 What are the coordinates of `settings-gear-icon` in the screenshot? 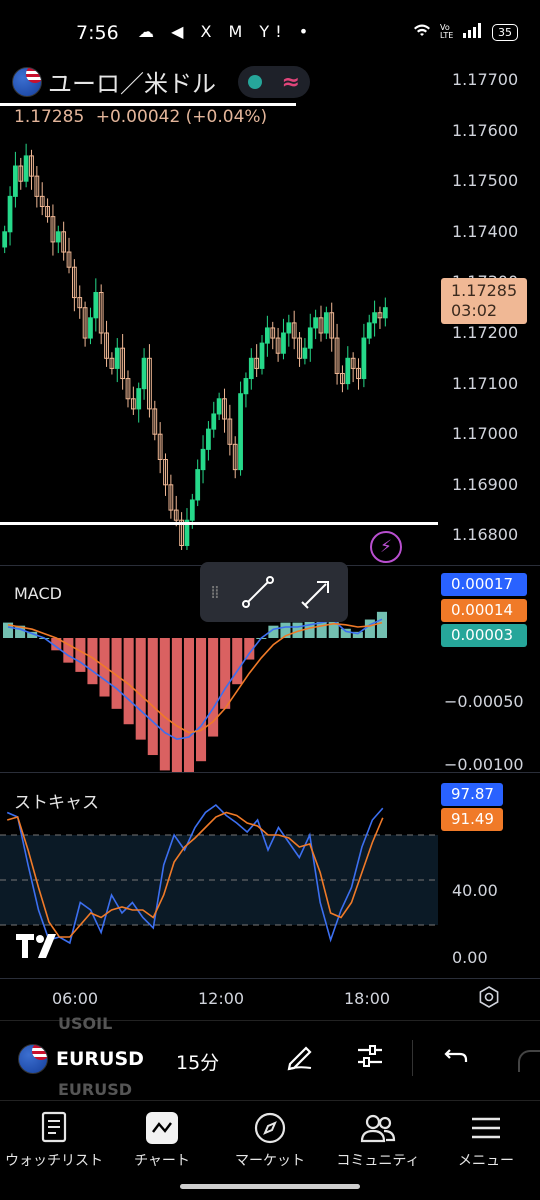 It's located at (489, 999).